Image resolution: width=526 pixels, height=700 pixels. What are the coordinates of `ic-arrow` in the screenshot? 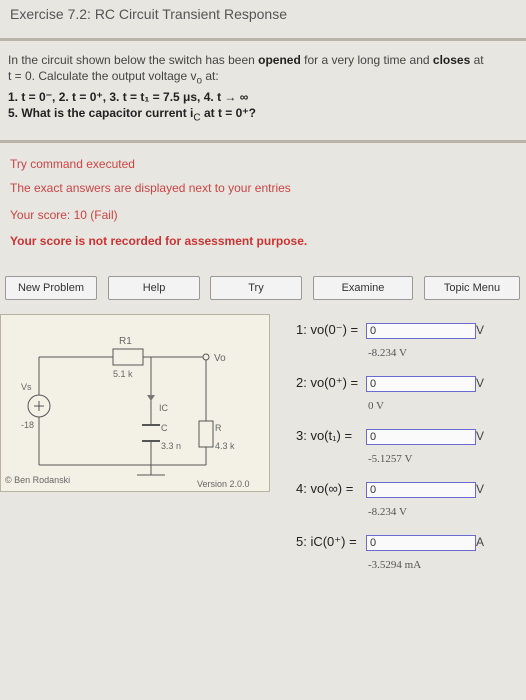 It's located at (151, 398).